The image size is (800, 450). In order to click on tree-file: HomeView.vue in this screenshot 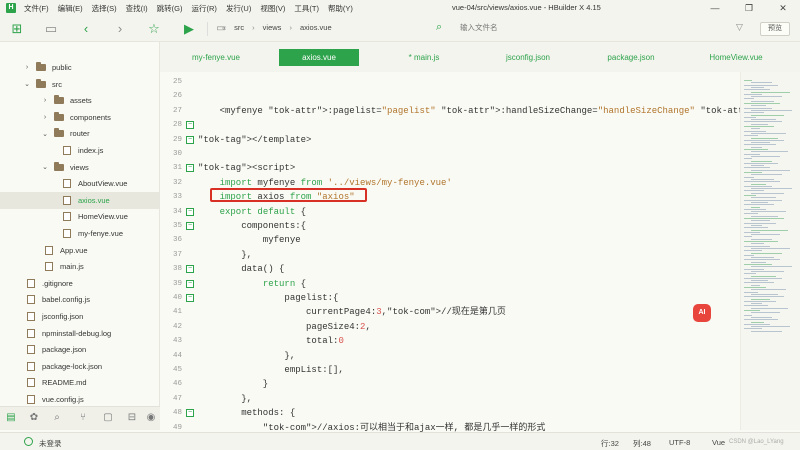, I will do `click(79, 216)`.